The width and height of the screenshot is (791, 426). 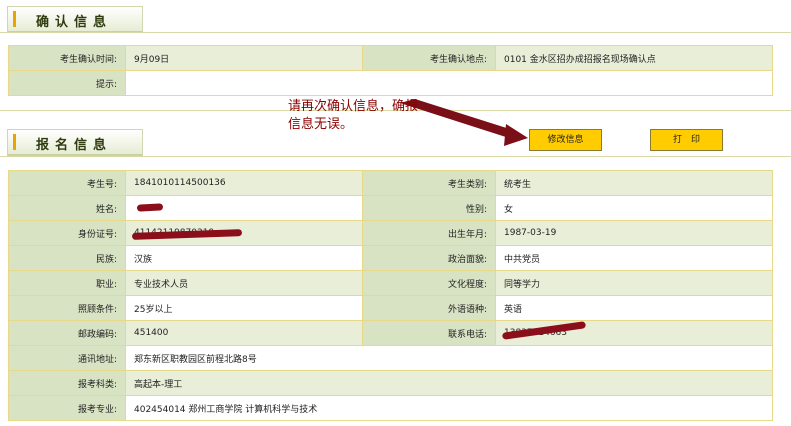 I want to click on annotation-note: 请再次确认信息，确报信息无误。, so click(x=353, y=115).